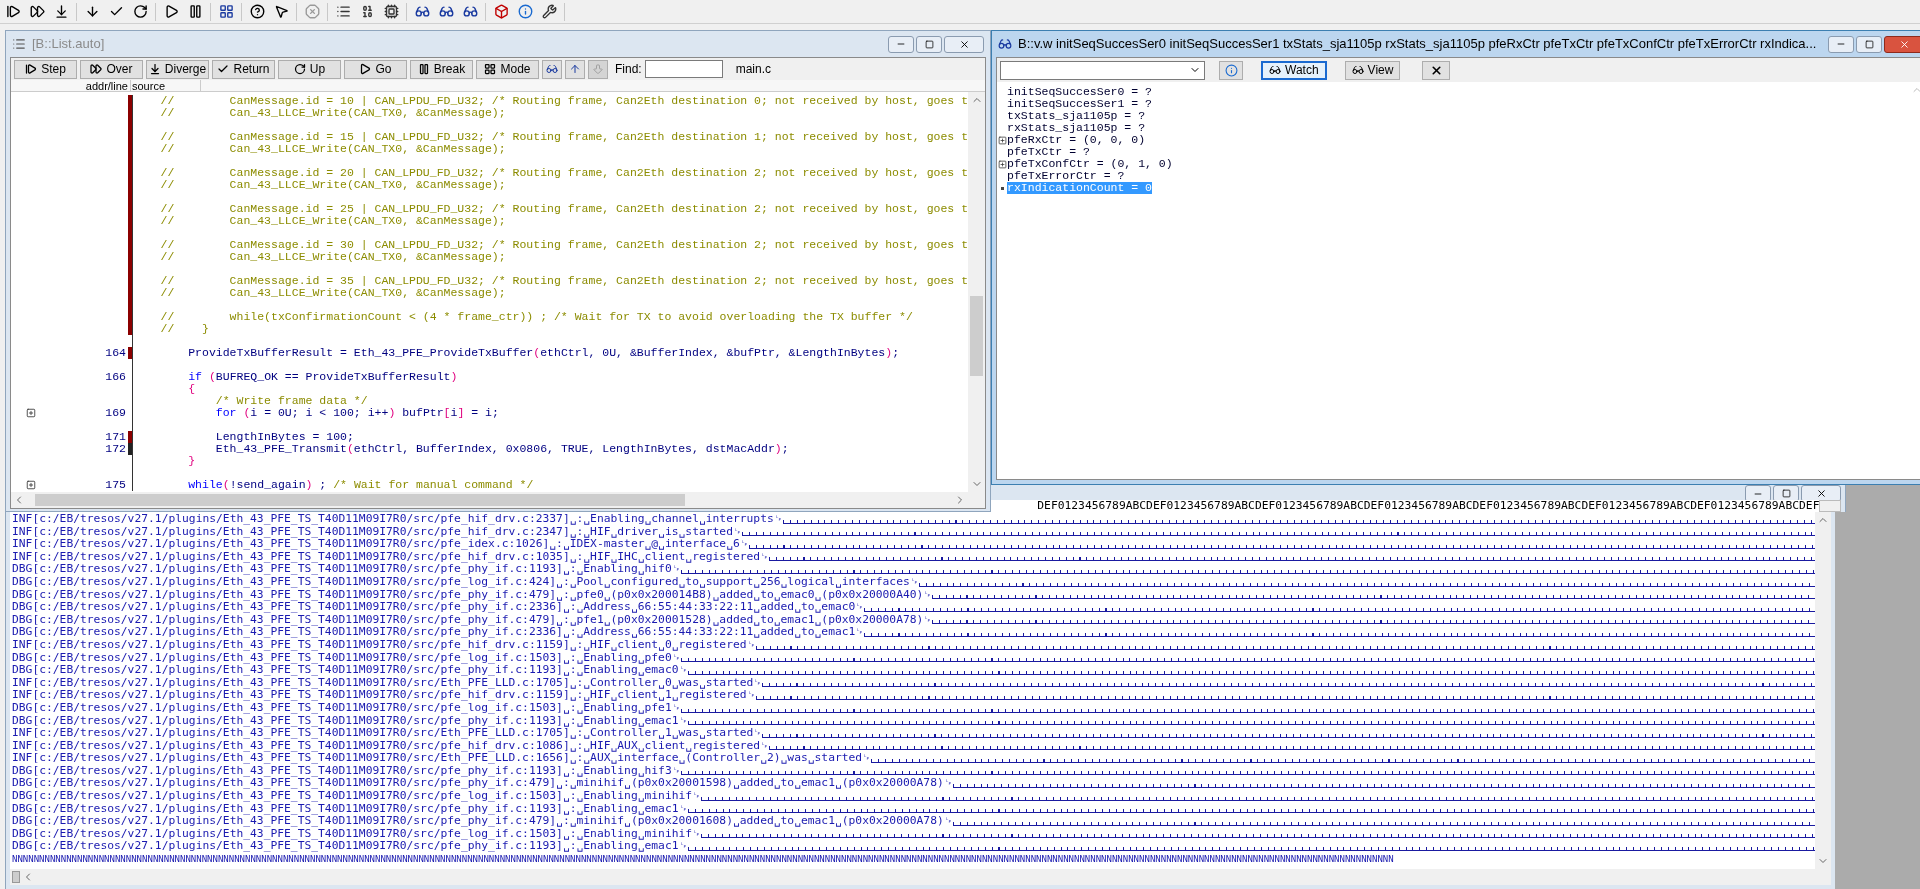 The image size is (1920, 889). I want to click on log-line: INF[c:/EB/tresos/v27.1/plugins/Eth_43_PFE_TS_T40D11M09I7R0/src/pfe_hif_drv.c:2347]␣:␣HIF␣driver␣is␣started␊, so click(377, 531).